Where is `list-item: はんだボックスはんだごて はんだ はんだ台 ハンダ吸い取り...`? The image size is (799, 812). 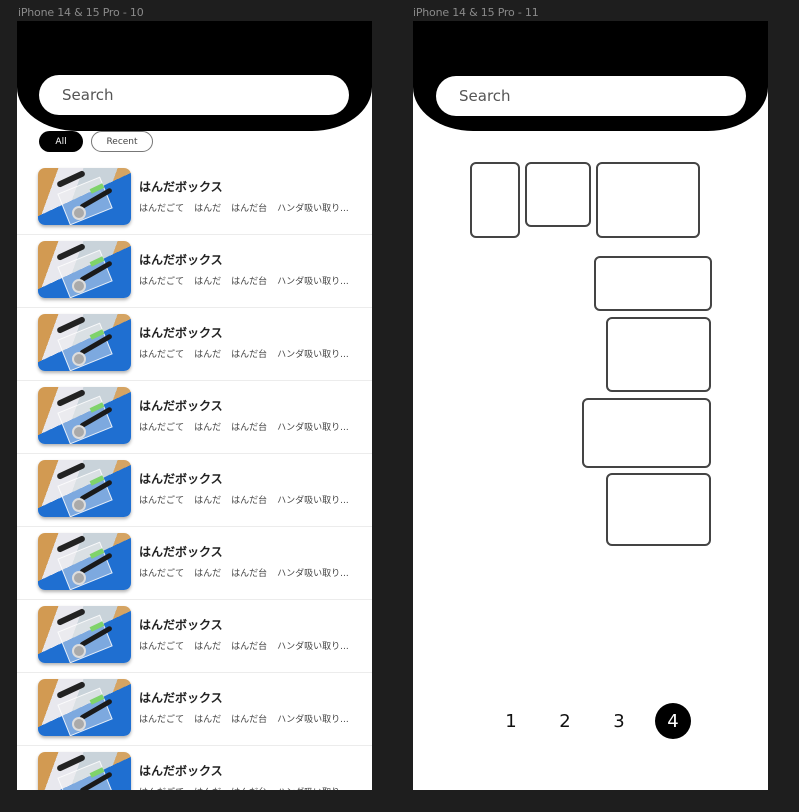 list-item: はんだボックスはんだごて はんだ はんだ台 ハンダ吸い取り... is located at coordinates (194, 768).